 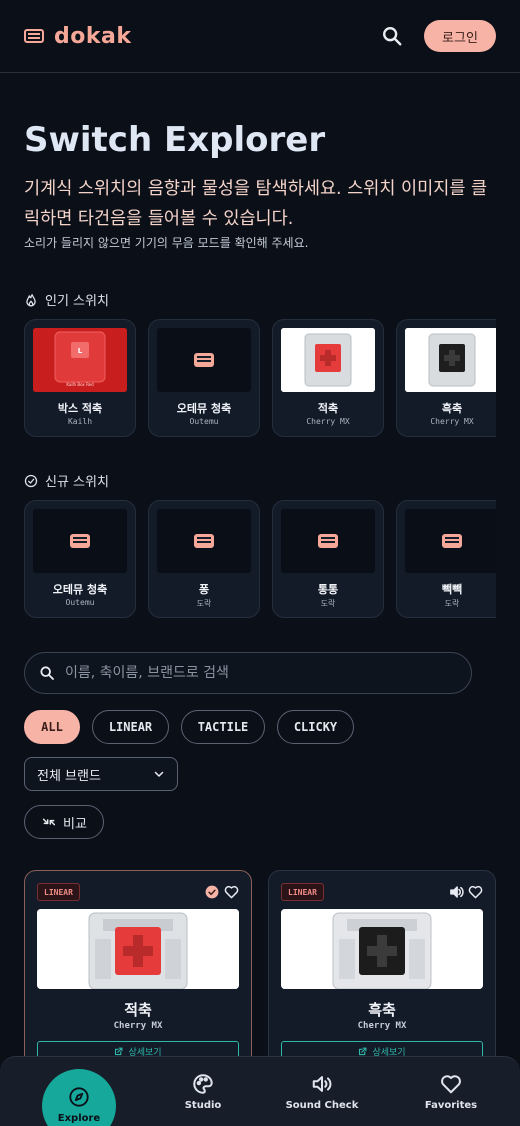 I want to click on compare-arrows-icon, so click(x=49, y=822).